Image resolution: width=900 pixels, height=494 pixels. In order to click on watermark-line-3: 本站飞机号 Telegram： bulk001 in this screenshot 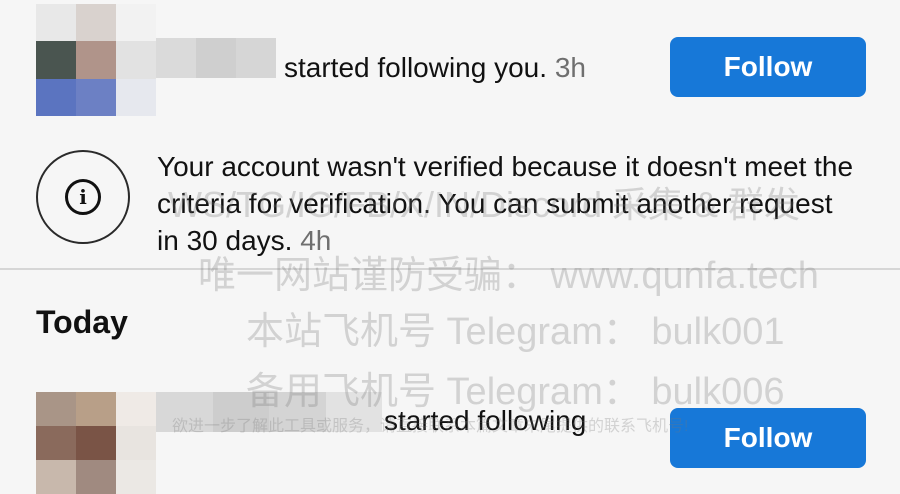, I will do `click(515, 332)`.